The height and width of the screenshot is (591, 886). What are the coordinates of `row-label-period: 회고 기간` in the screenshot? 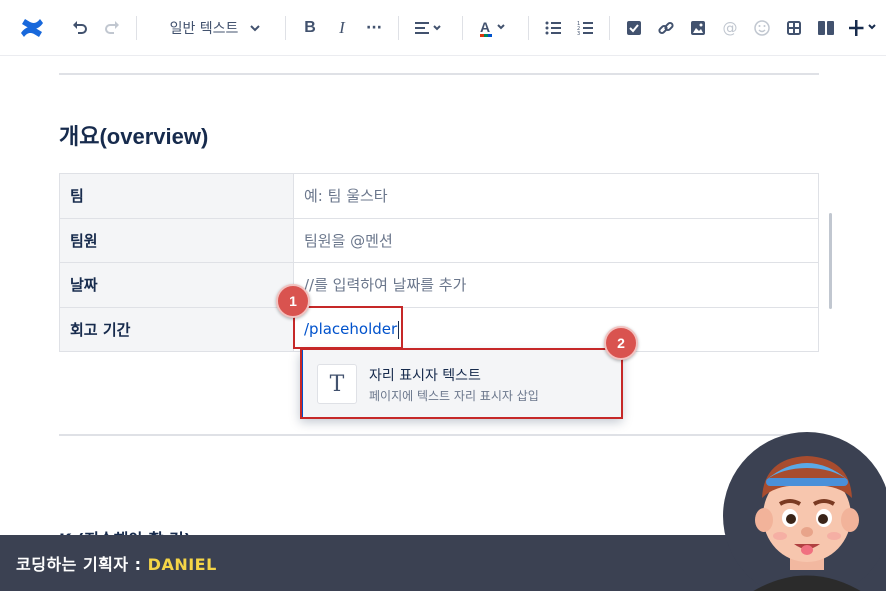 It's located at (176, 329).